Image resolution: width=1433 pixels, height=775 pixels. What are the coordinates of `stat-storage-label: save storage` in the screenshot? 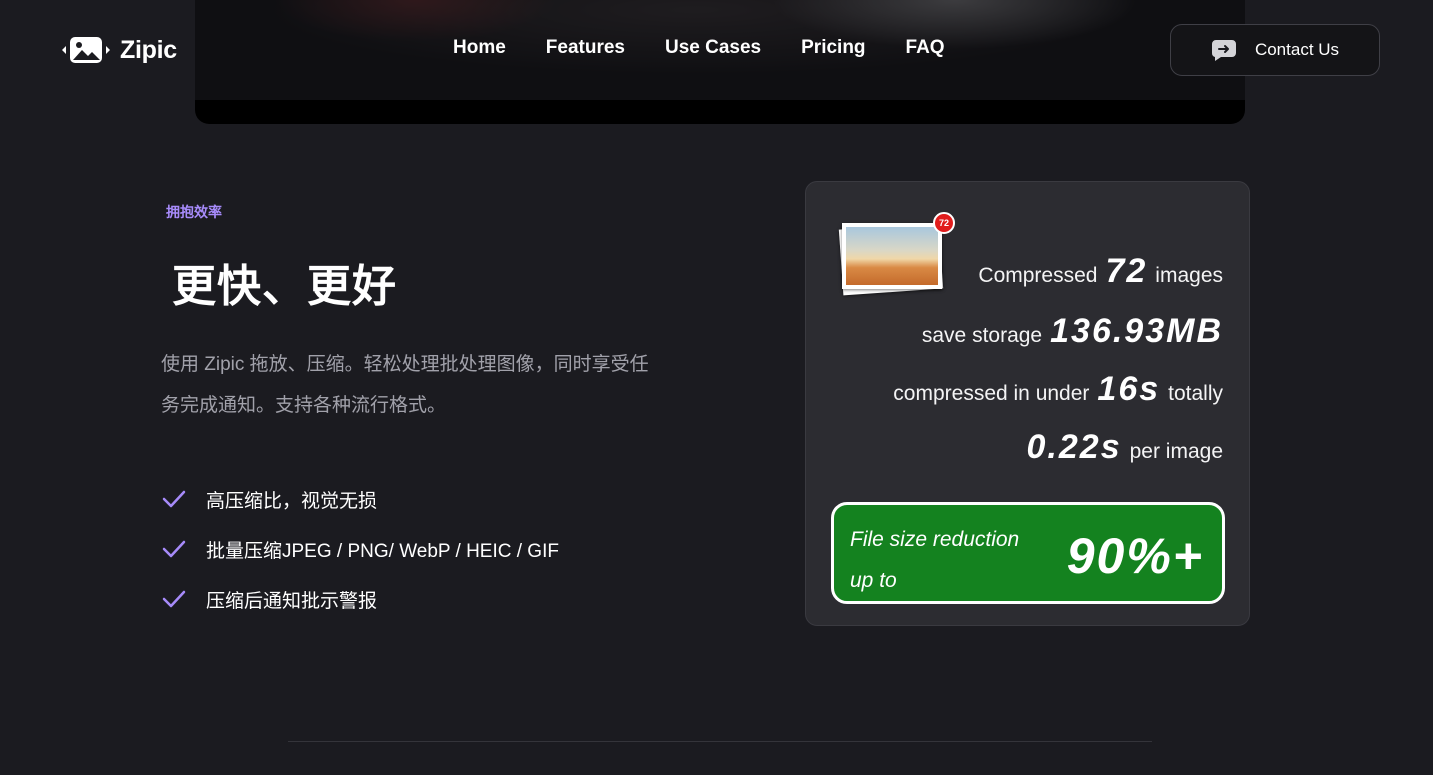 It's located at (982, 335).